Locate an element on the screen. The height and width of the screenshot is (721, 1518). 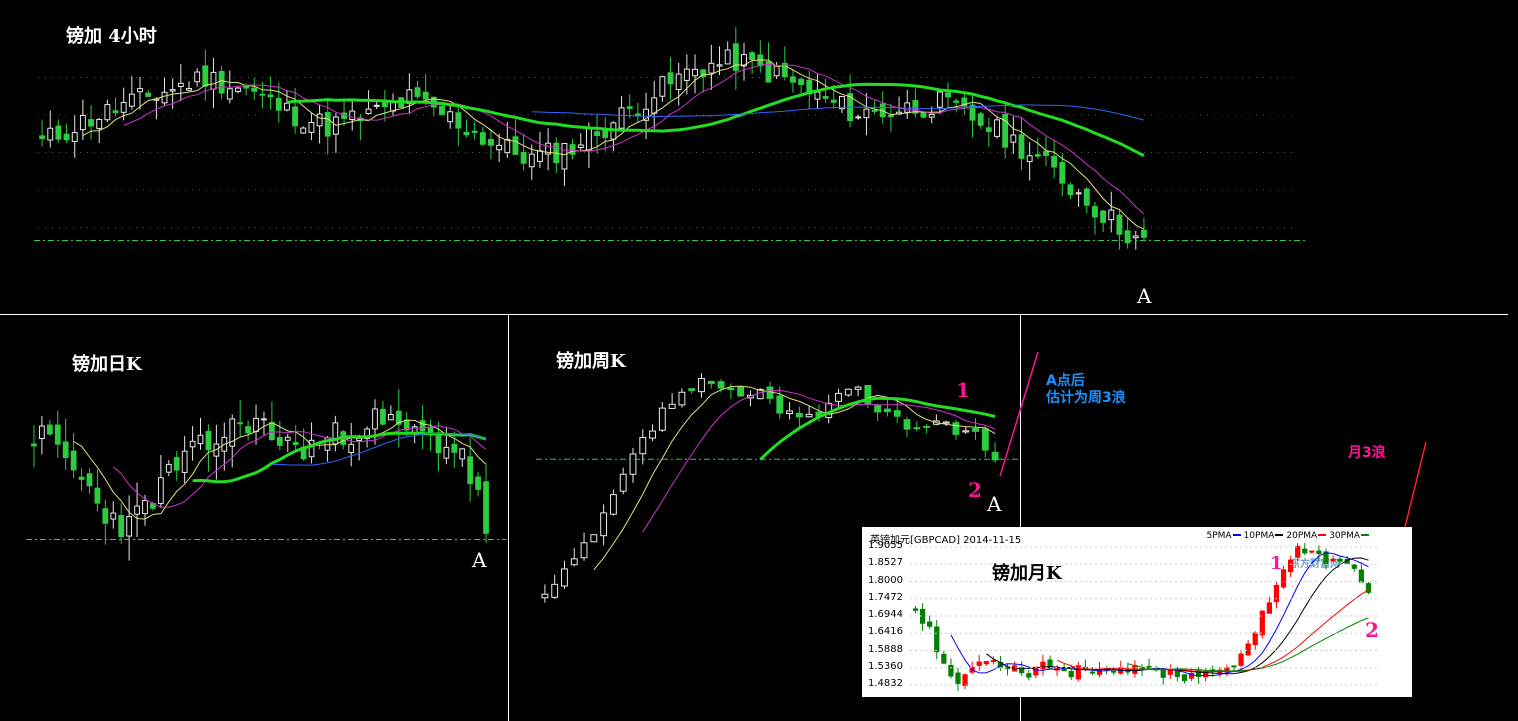
monthly-title: 镑加月K is located at coordinates (1027, 573).